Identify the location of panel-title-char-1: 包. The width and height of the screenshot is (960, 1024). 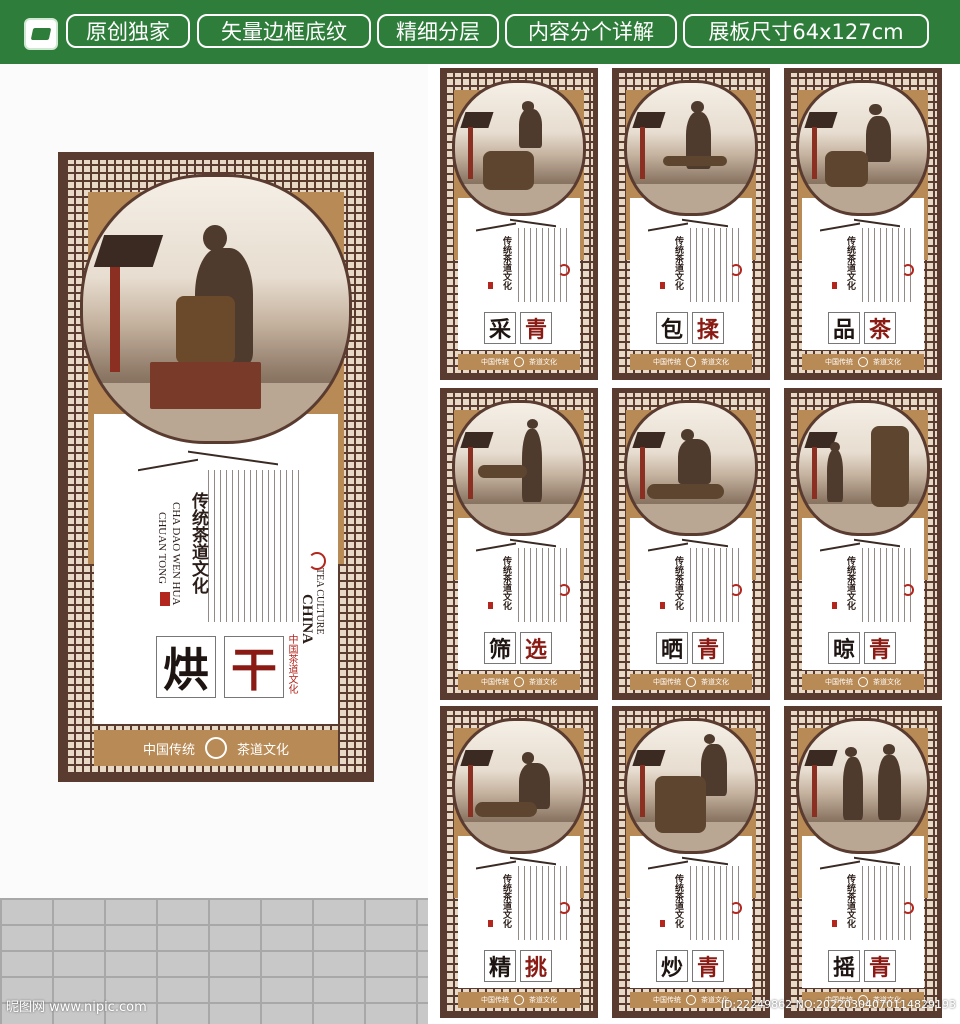
(672, 328).